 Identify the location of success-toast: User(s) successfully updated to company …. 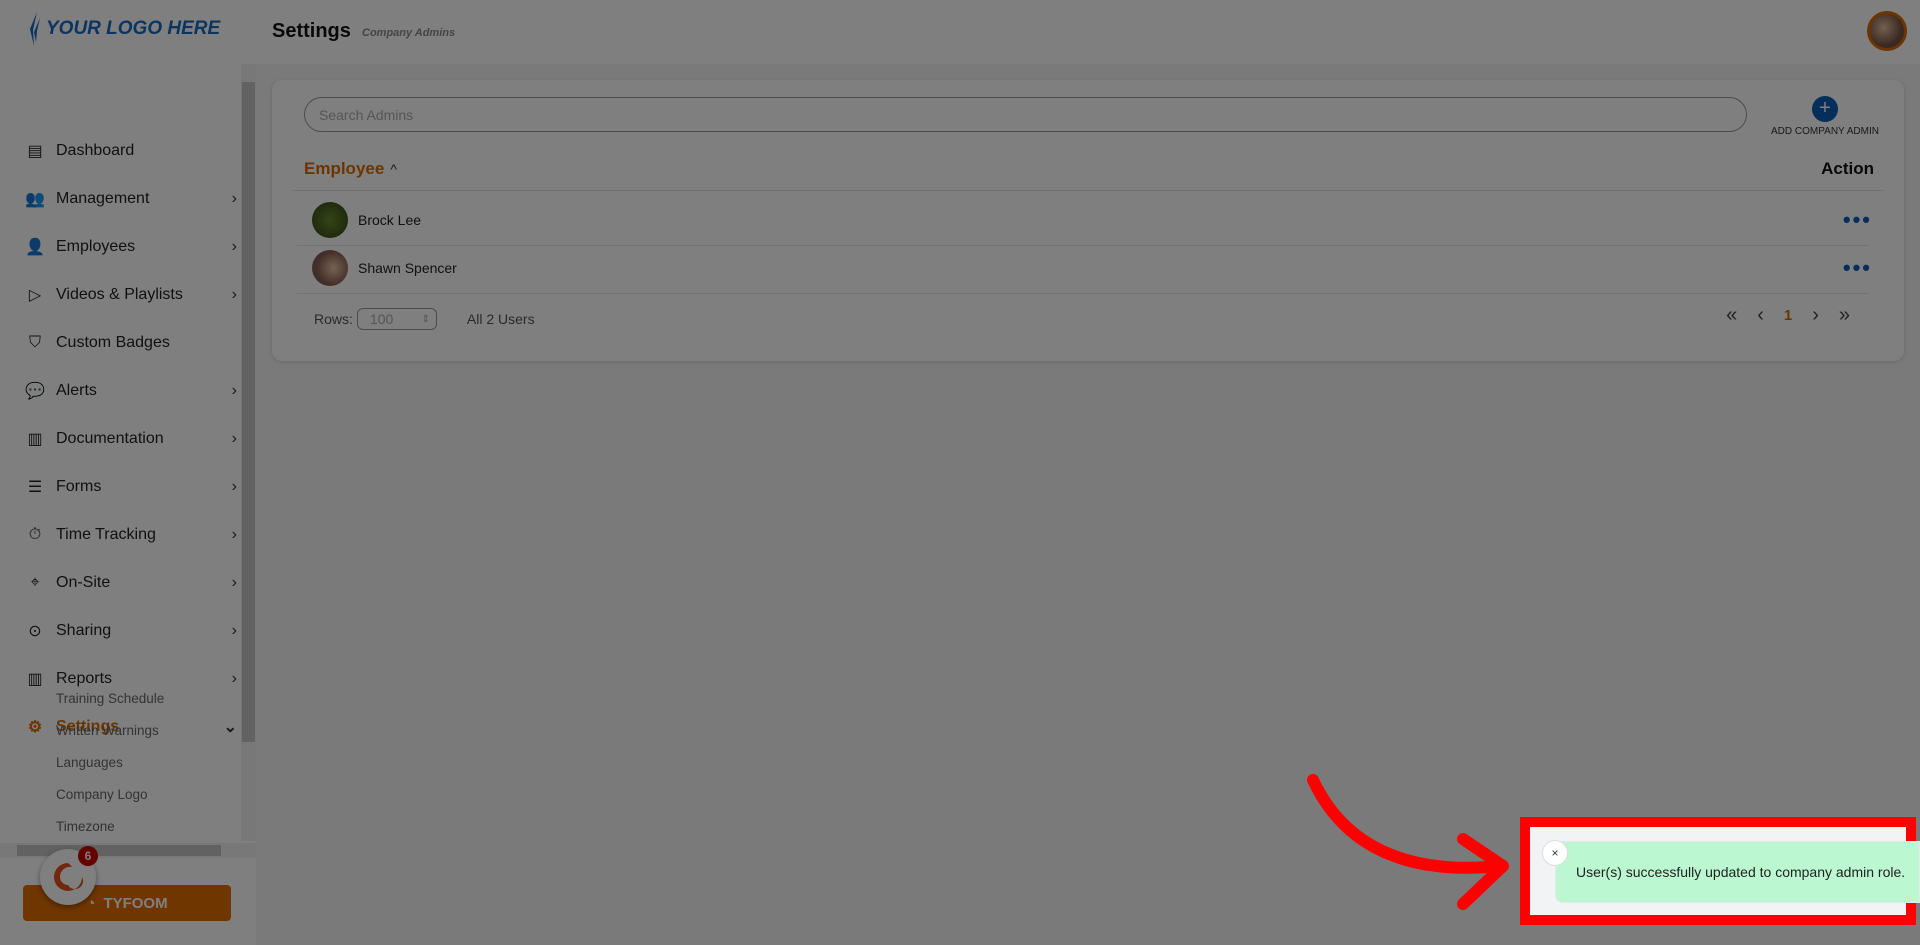
(1737, 872).